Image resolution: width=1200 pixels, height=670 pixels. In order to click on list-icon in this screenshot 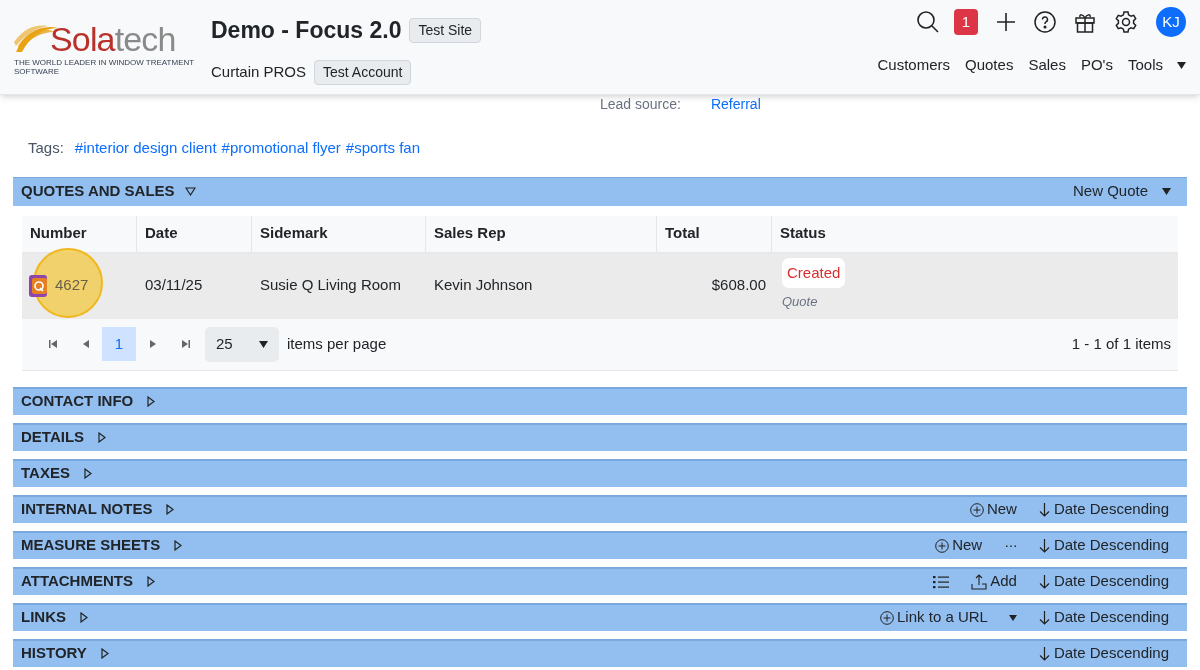, I will do `click(941, 581)`.